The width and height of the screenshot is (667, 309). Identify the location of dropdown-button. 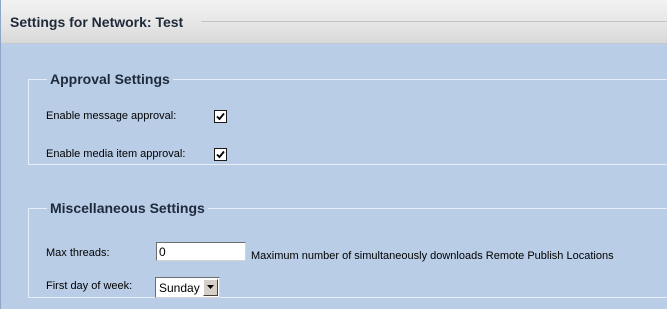
(210, 287).